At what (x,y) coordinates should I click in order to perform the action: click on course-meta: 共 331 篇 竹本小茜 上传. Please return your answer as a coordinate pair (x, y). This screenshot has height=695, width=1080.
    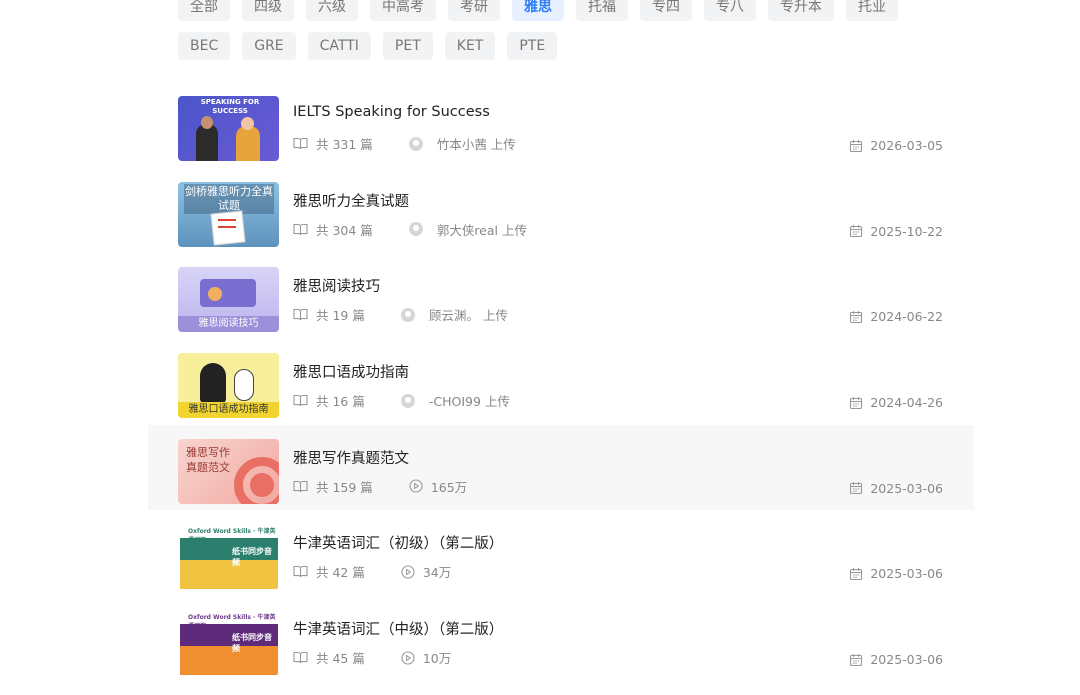
    Looking at the image, I should click on (404, 143).